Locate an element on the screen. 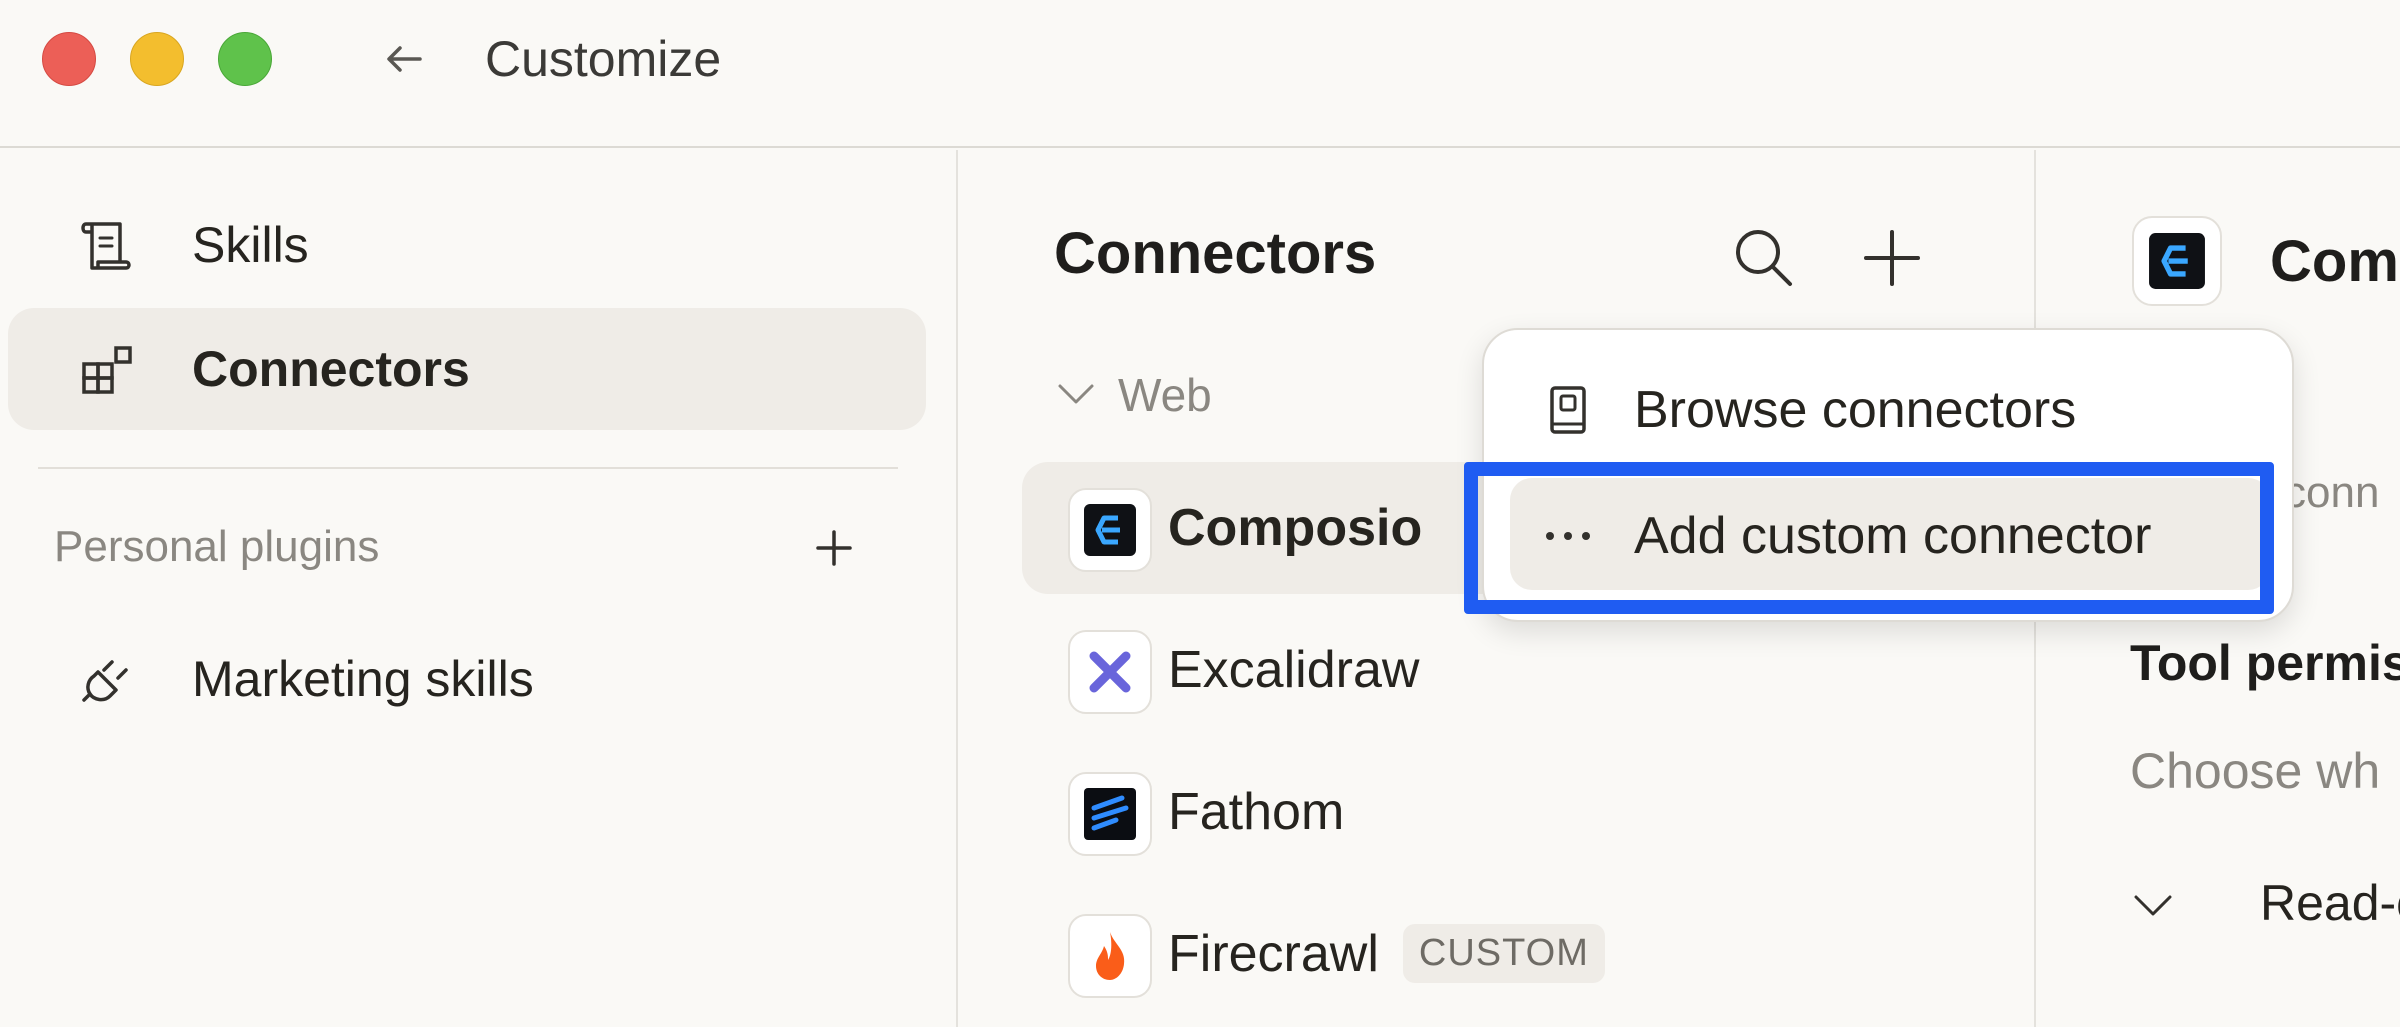  connector-row-fathom: Fathom is located at coordinates (1512, 812).